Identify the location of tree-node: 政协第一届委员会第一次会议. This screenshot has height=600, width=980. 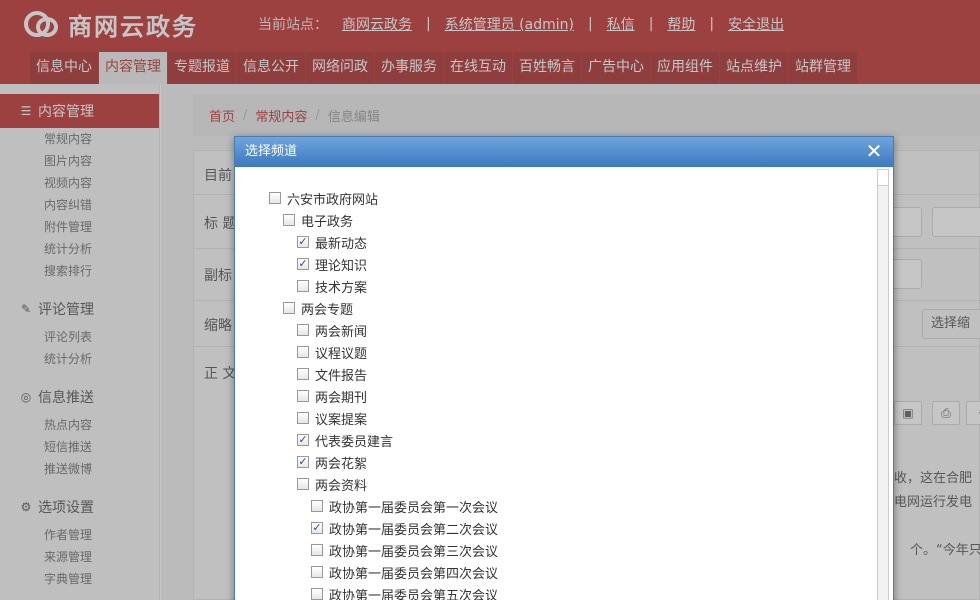
(404, 506).